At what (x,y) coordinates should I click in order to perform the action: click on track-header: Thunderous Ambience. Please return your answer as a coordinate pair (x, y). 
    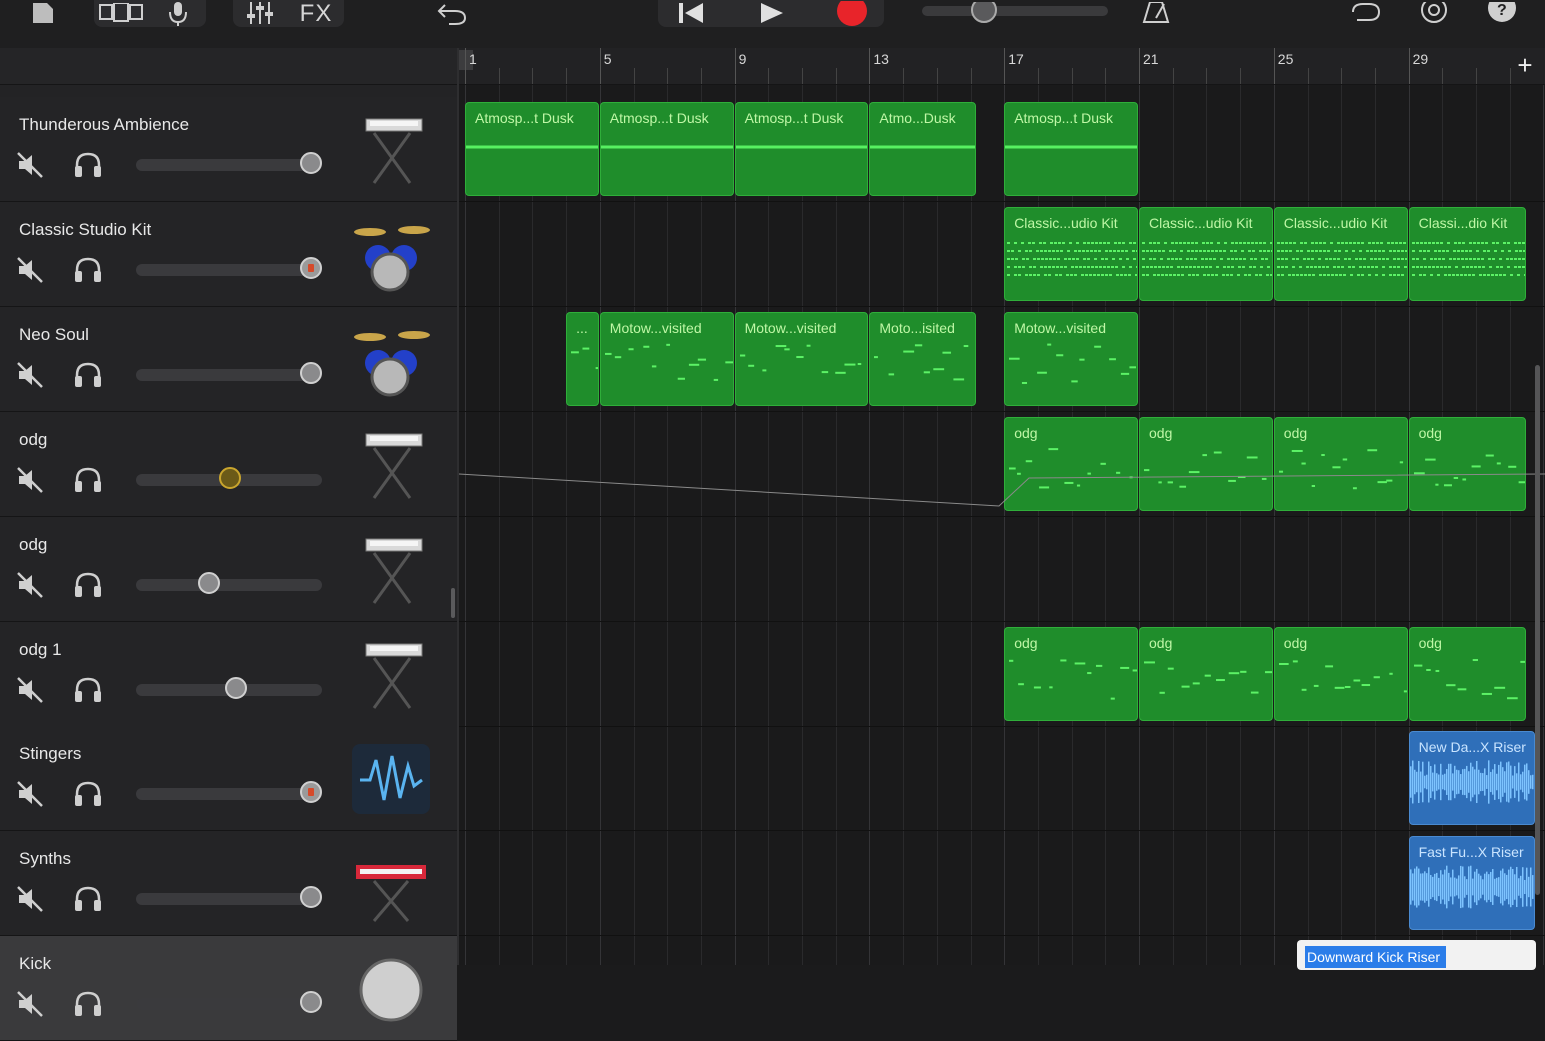
    Looking at the image, I should click on (228, 149).